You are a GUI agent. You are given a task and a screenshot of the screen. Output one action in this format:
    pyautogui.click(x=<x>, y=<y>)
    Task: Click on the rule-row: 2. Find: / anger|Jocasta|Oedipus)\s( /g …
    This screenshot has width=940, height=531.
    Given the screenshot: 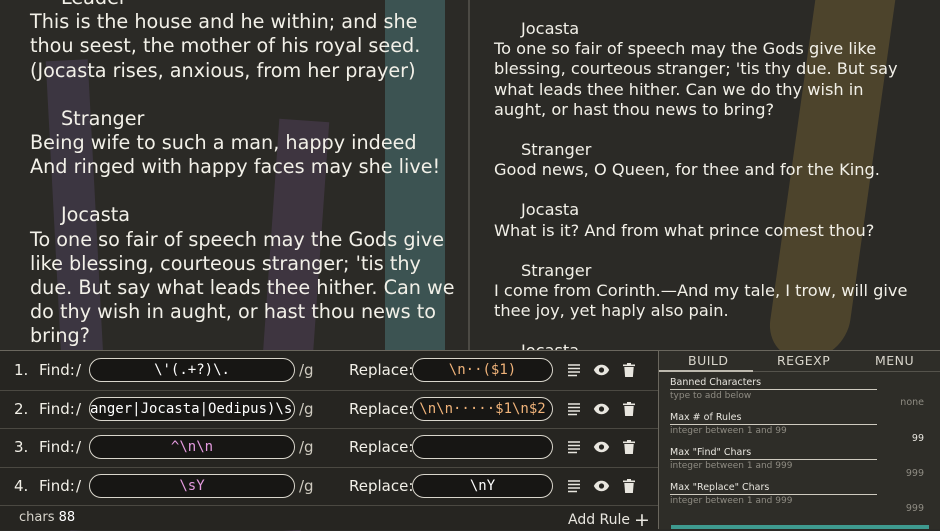 What is the action you would take?
    pyautogui.click(x=329, y=409)
    